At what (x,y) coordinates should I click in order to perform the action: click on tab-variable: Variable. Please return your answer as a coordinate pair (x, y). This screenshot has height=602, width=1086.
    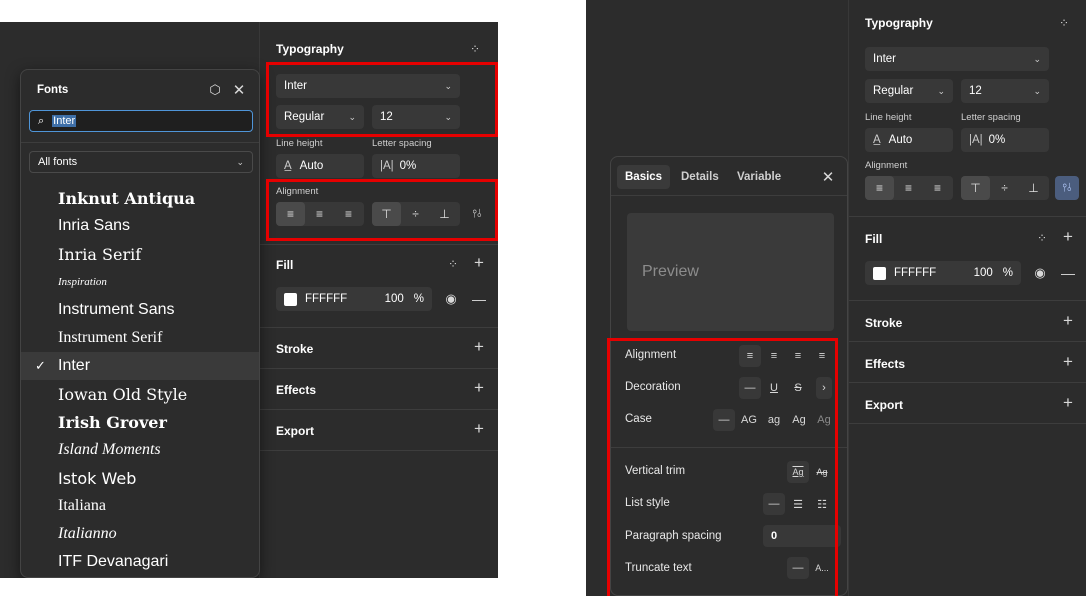
    Looking at the image, I should click on (759, 177).